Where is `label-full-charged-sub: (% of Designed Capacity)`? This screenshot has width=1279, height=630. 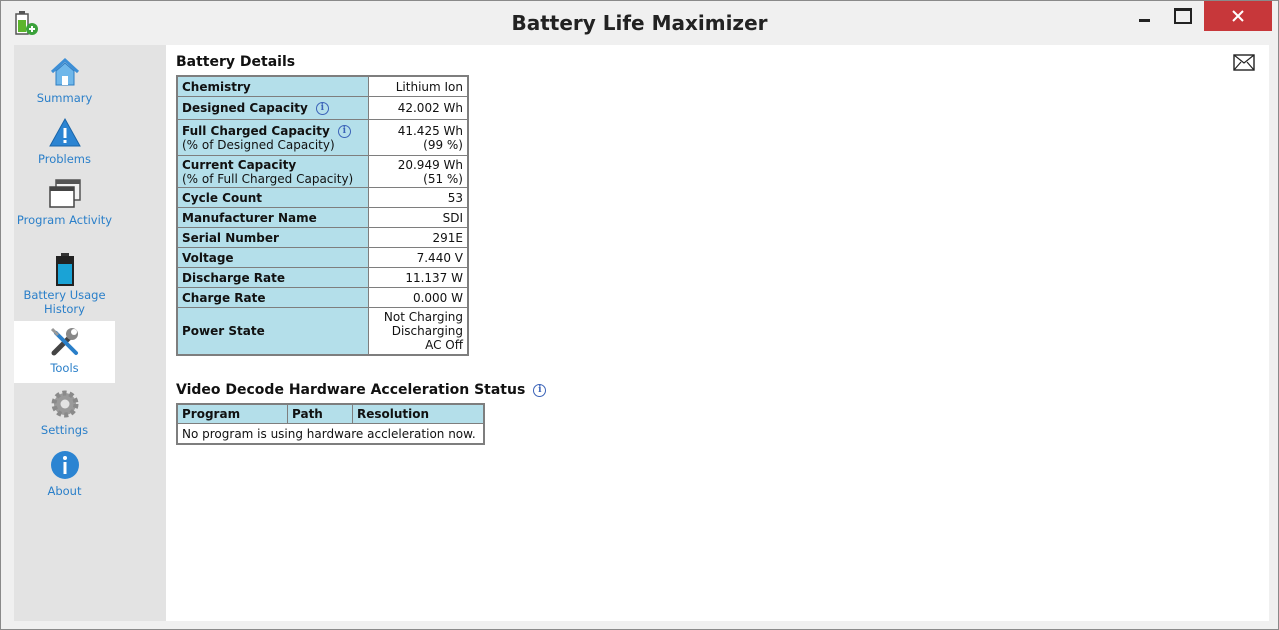 label-full-charged-sub: (% of Designed Capacity) is located at coordinates (258, 144).